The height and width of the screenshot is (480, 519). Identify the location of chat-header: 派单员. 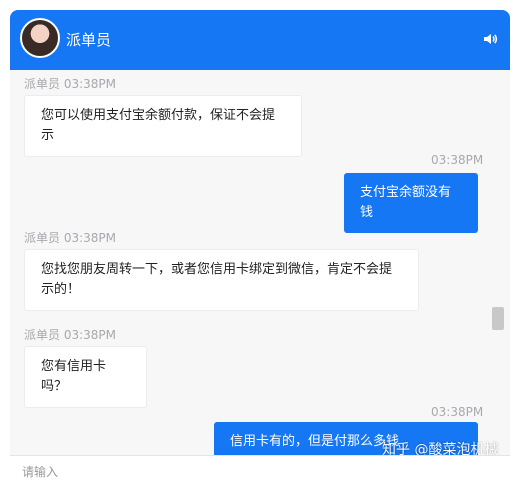
(260, 40).